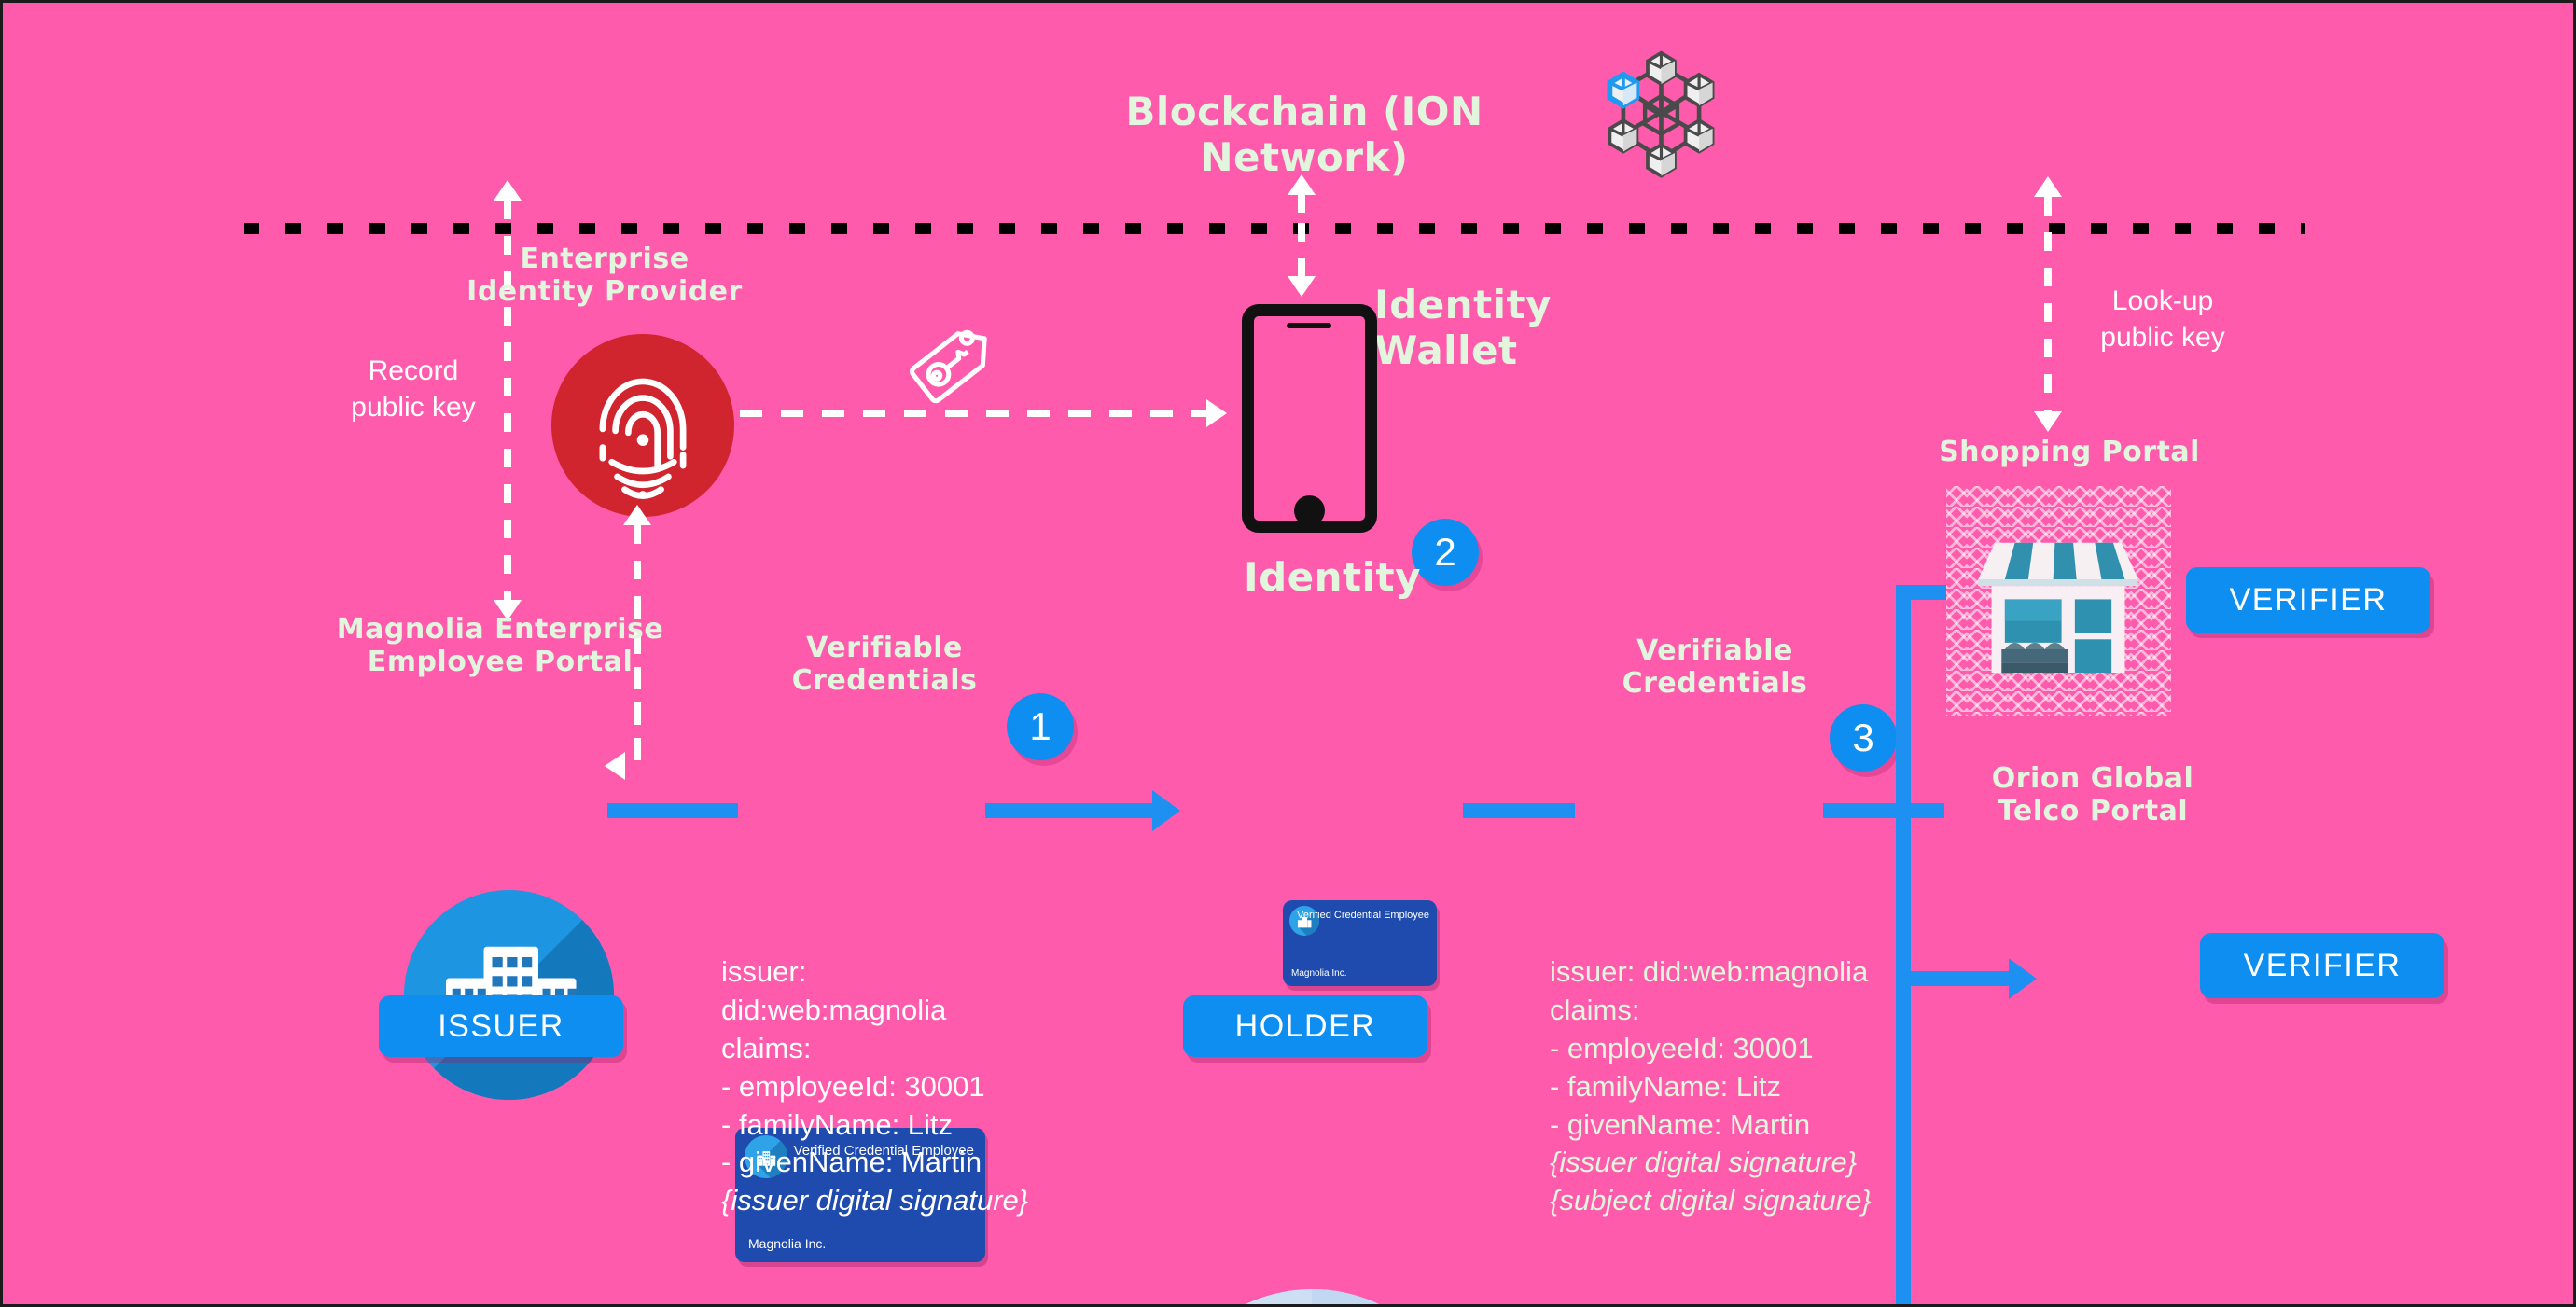 This screenshot has height=1307, width=2576. Describe the element at coordinates (637, 515) in the screenshot. I see `issuer-to-idp-arrow` at that location.